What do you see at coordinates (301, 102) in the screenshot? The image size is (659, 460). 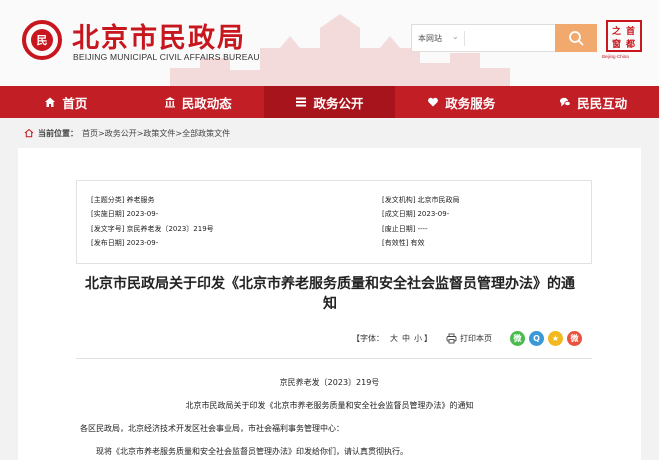 I see `list-icon` at bounding box center [301, 102].